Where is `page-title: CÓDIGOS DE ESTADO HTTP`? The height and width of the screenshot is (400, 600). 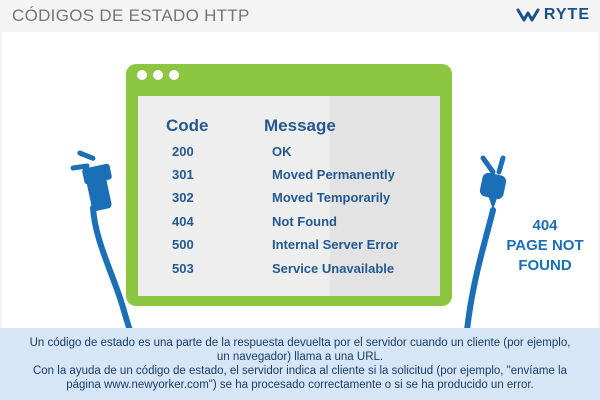 page-title: CÓDIGOS DE ESTADO HTTP is located at coordinates (131, 15).